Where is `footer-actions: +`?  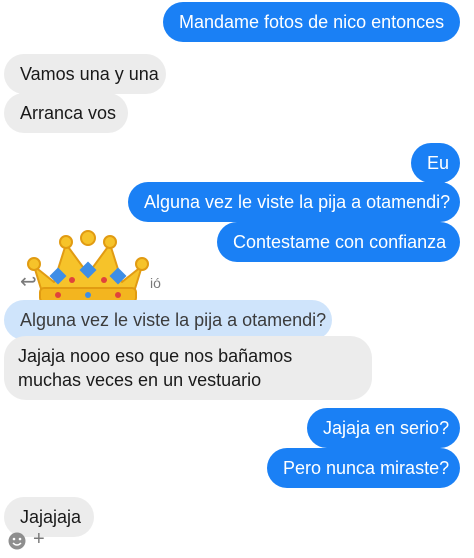
footer-actions: + is located at coordinates (38, 540).